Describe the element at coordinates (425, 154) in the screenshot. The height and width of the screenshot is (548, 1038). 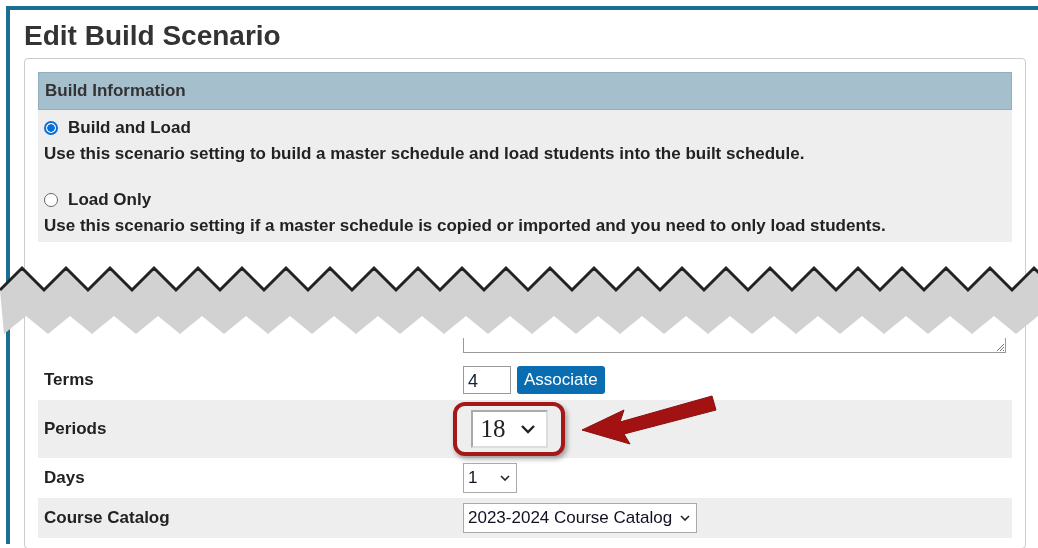
I see `option-description: Use this scenario setting to build a master schedule and load students into the built schedule.` at that location.